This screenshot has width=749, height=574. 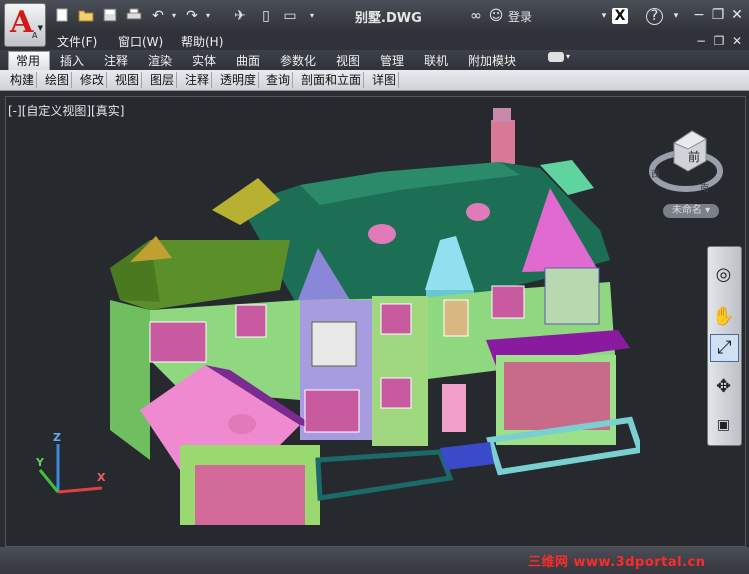 What do you see at coordinates (723, 425) in the screenshot?
I see `showmotion-icon: ▣` at bounding box center [723, 425].